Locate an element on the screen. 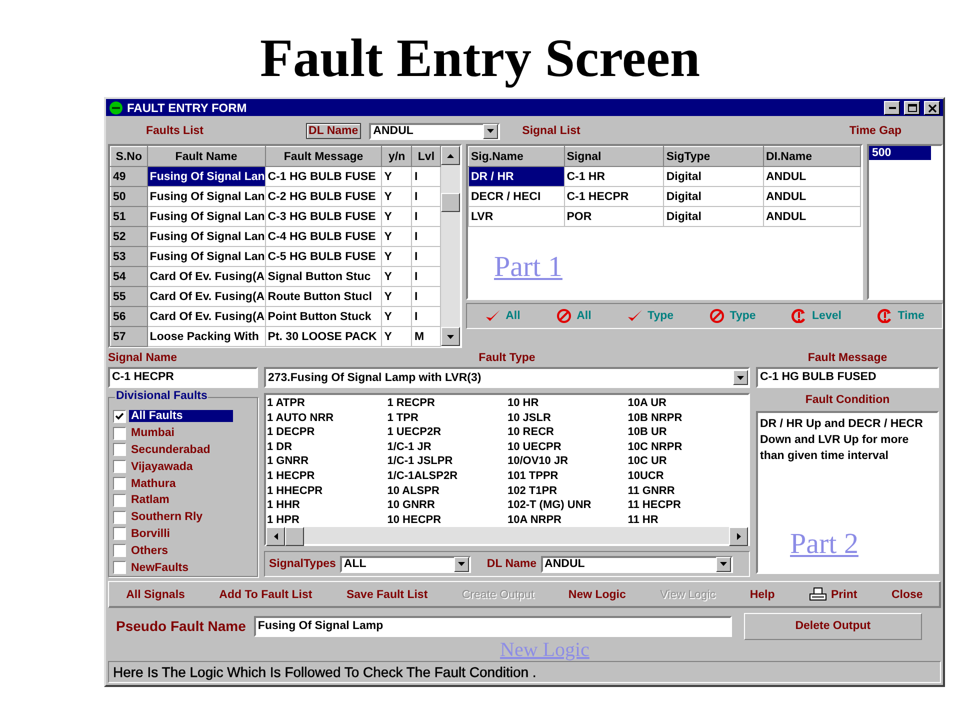 This screenshot has width=960, height=720. list-item: 1 RECPR is located at coordinates (447, 403).